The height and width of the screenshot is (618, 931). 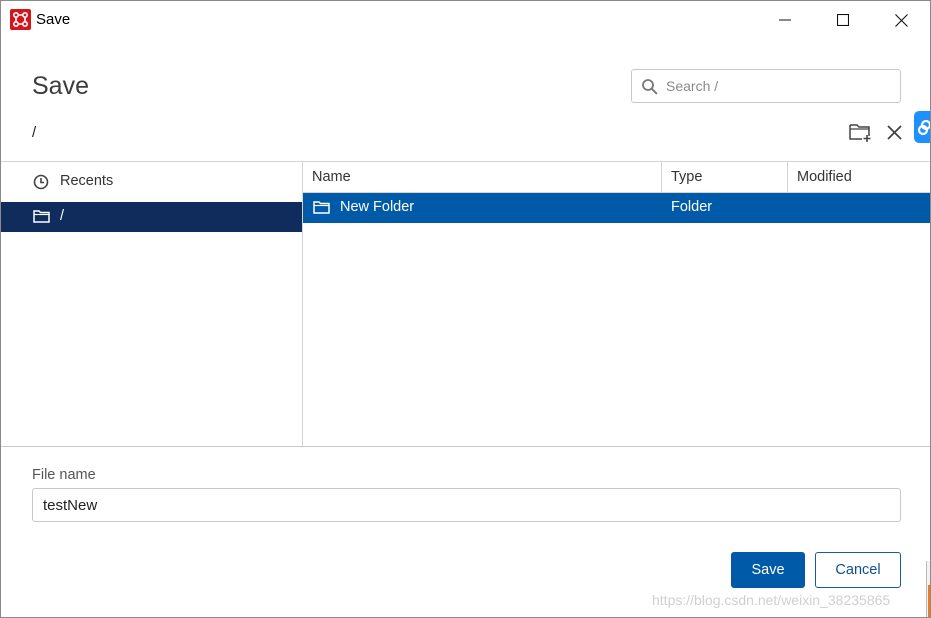 I want to click on row-name: New Folder, so click(x=377, y=207).